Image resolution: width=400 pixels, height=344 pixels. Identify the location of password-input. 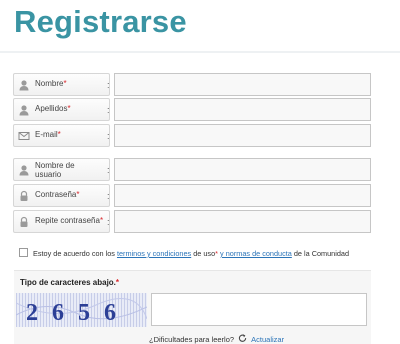
(242, 195).